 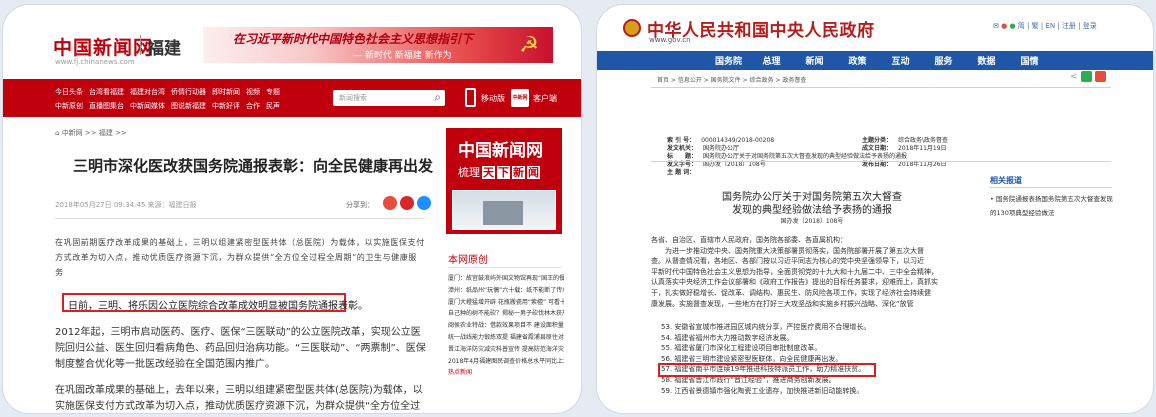 I want to click on nav-item: 合作, so click(x=253, y=106).